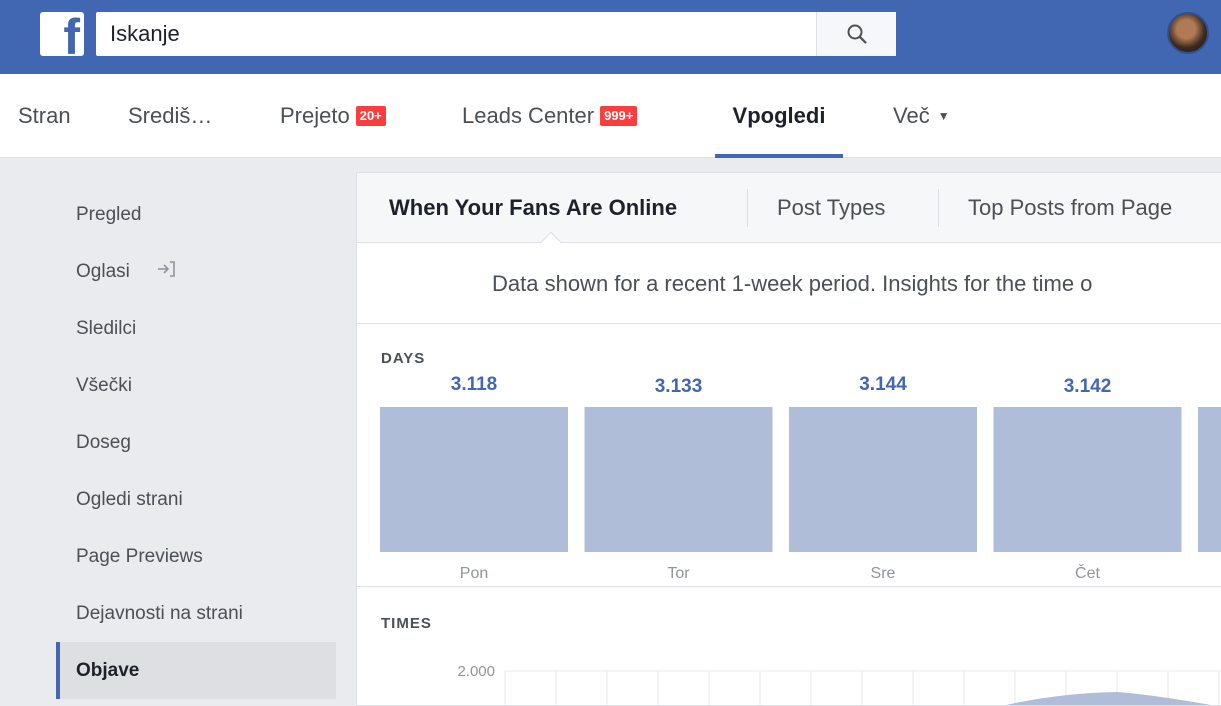  I want to click on tab-label: Stran, so click(44, 115).